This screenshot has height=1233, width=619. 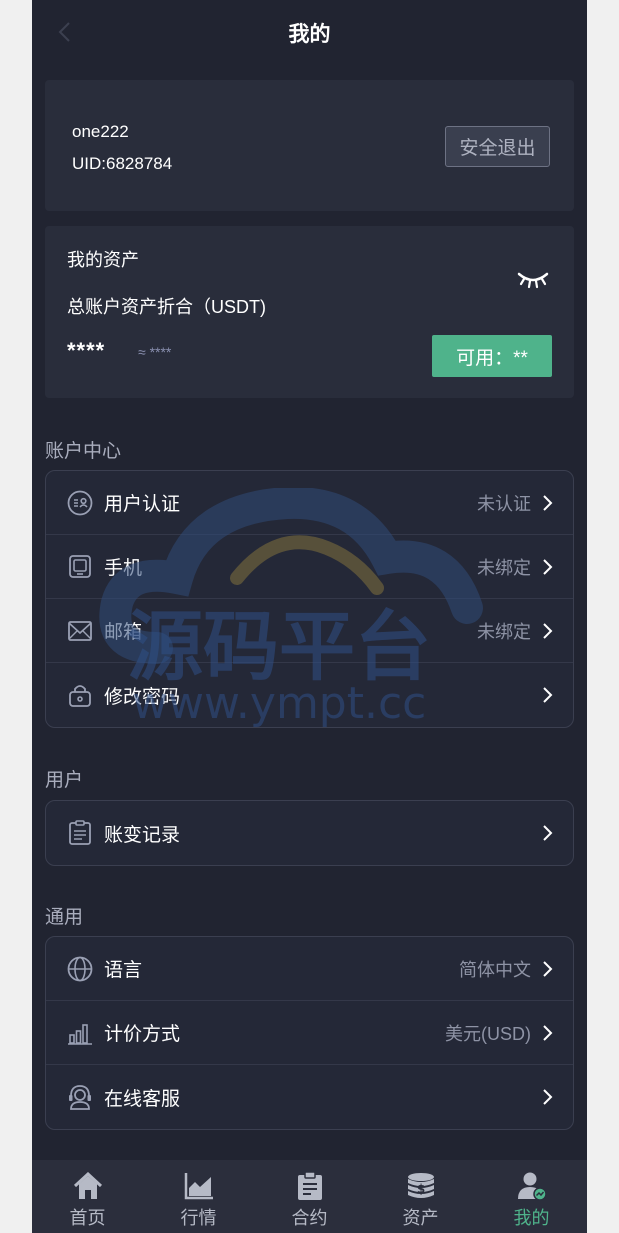 I want to click on row-label: 修改密码, so click(x=142, y=697).